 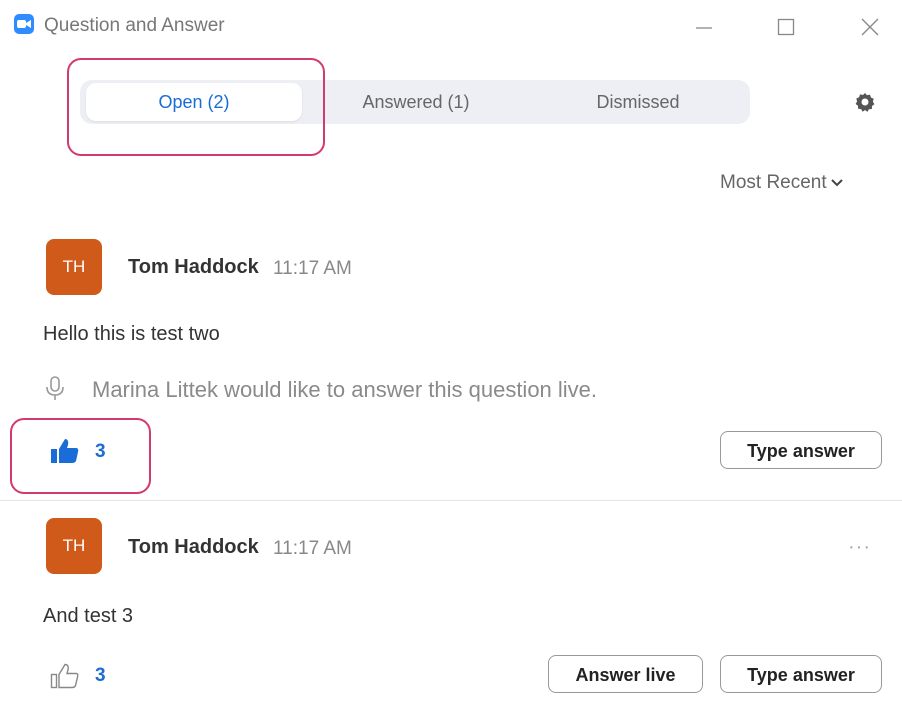 What do you see at coordinates (773, 182) in the screenshot?
I see `sort-label: Most Recent` at bounding box center [773, 182].